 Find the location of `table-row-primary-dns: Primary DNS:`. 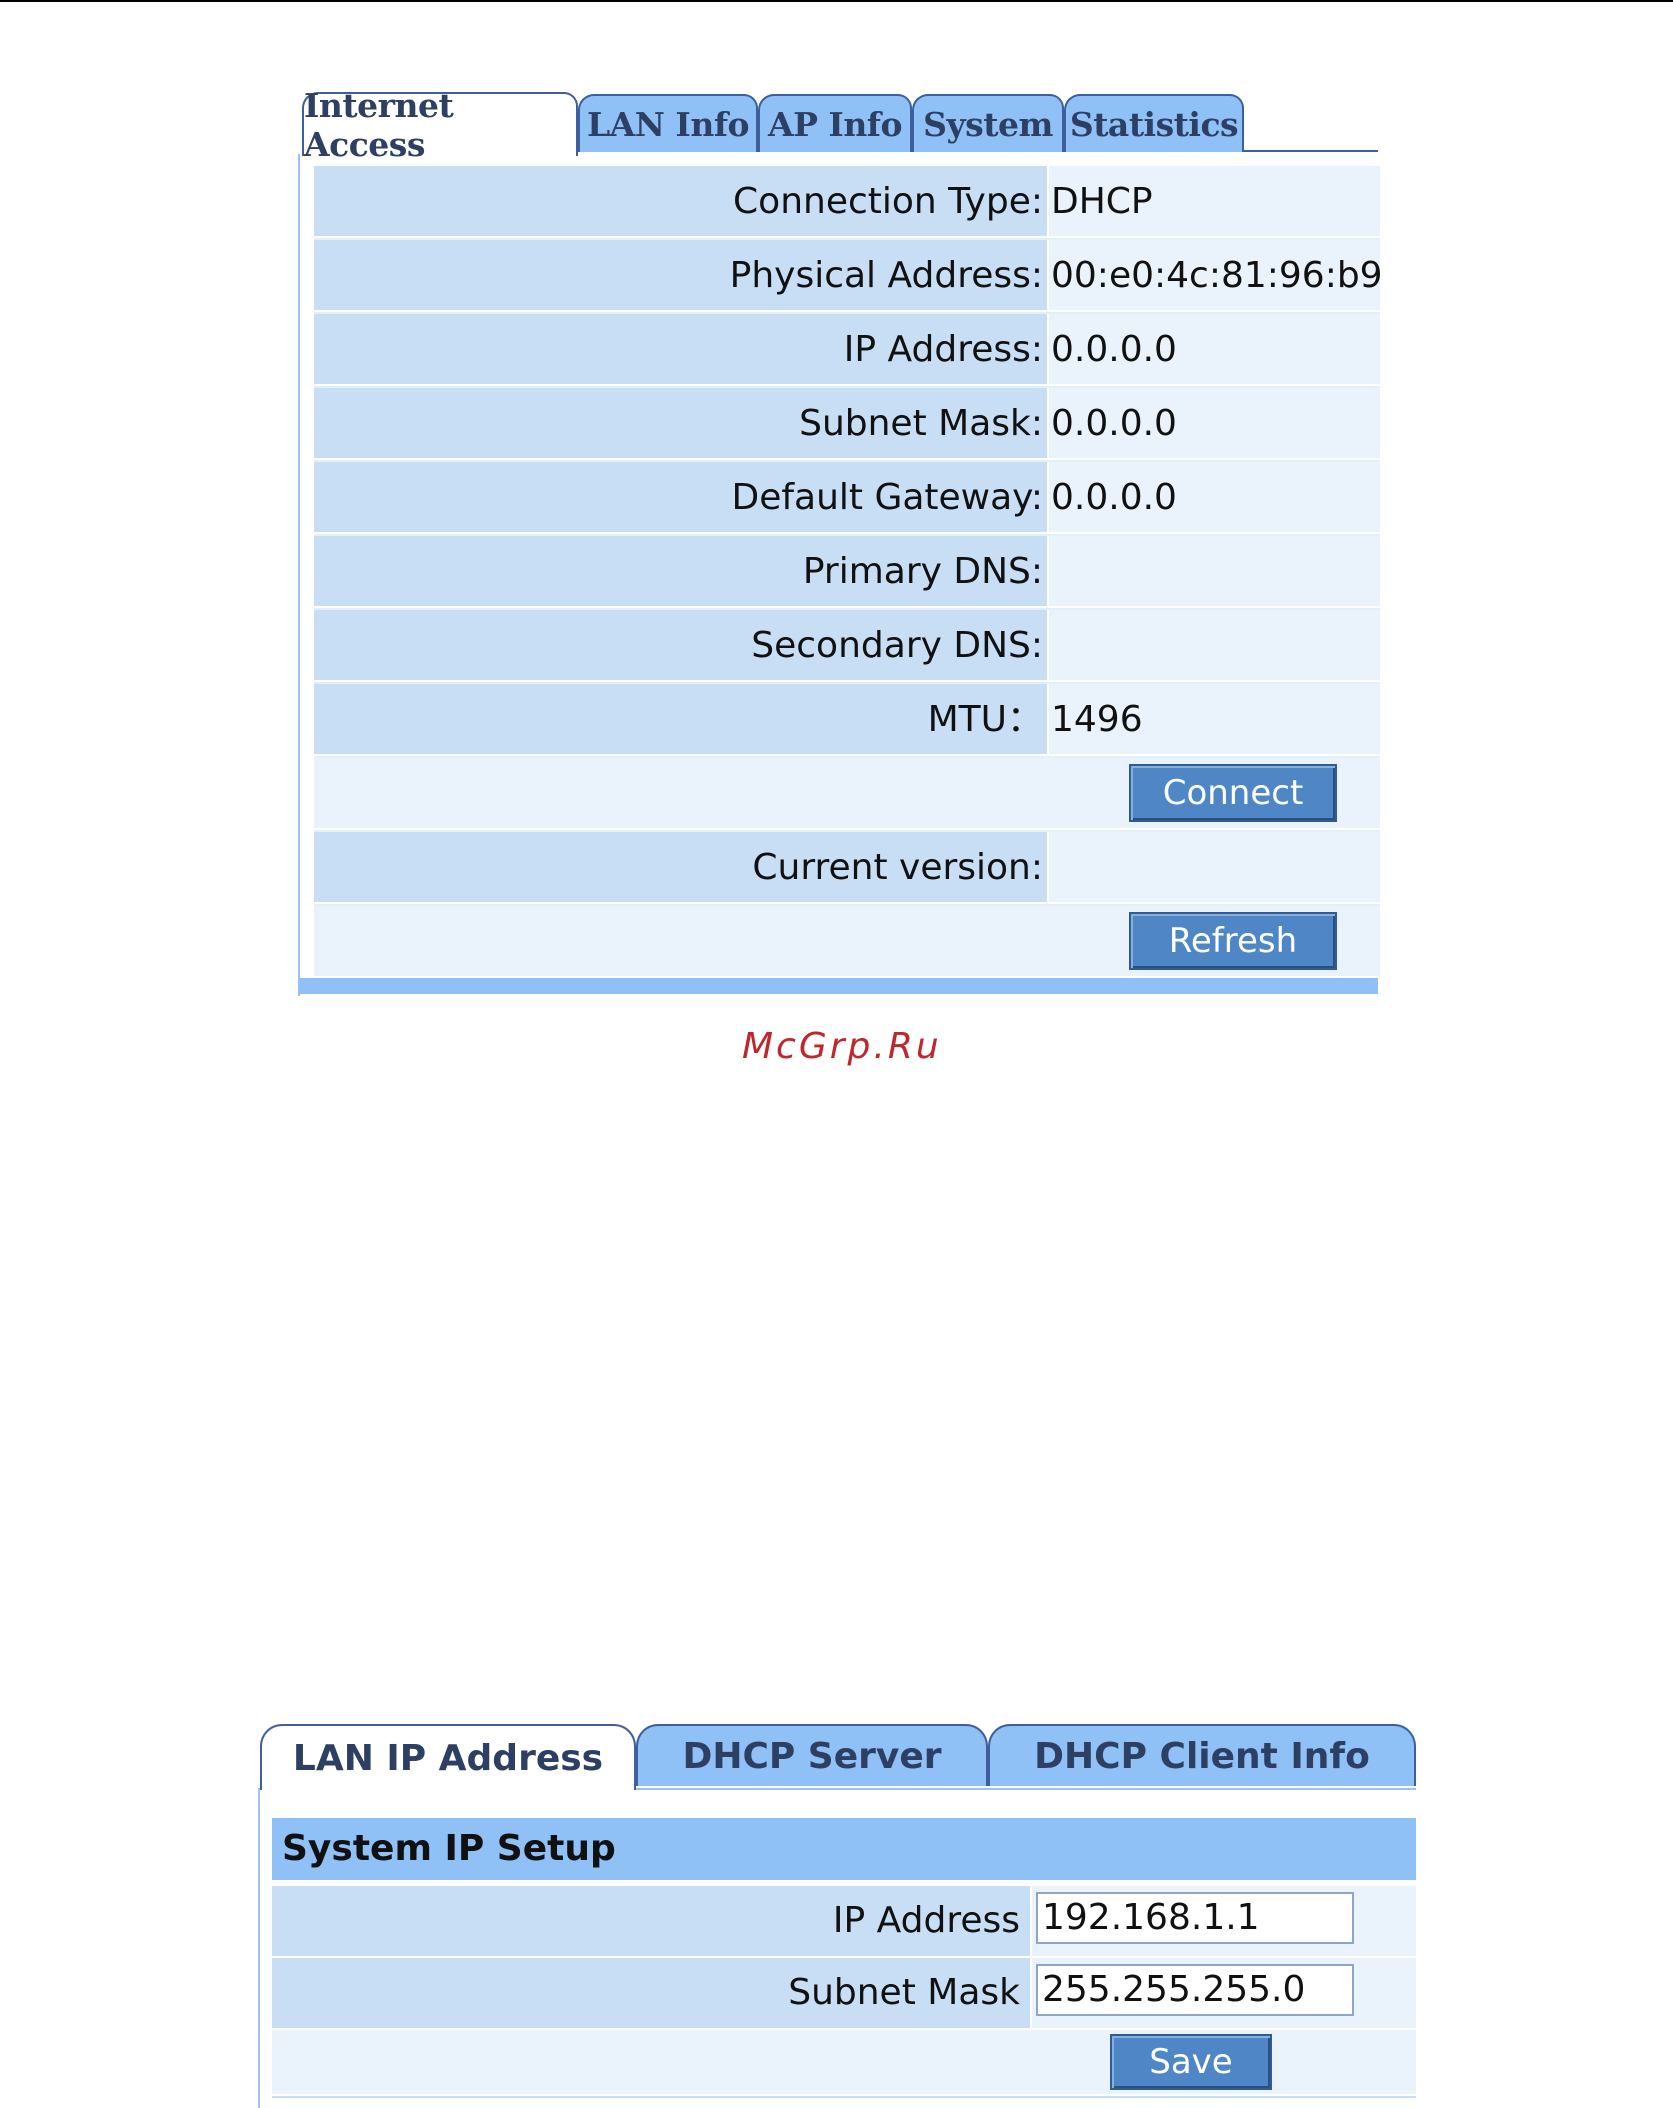

table-row-primary-dns: Primary DNS: is located at coordinates (847, 573).